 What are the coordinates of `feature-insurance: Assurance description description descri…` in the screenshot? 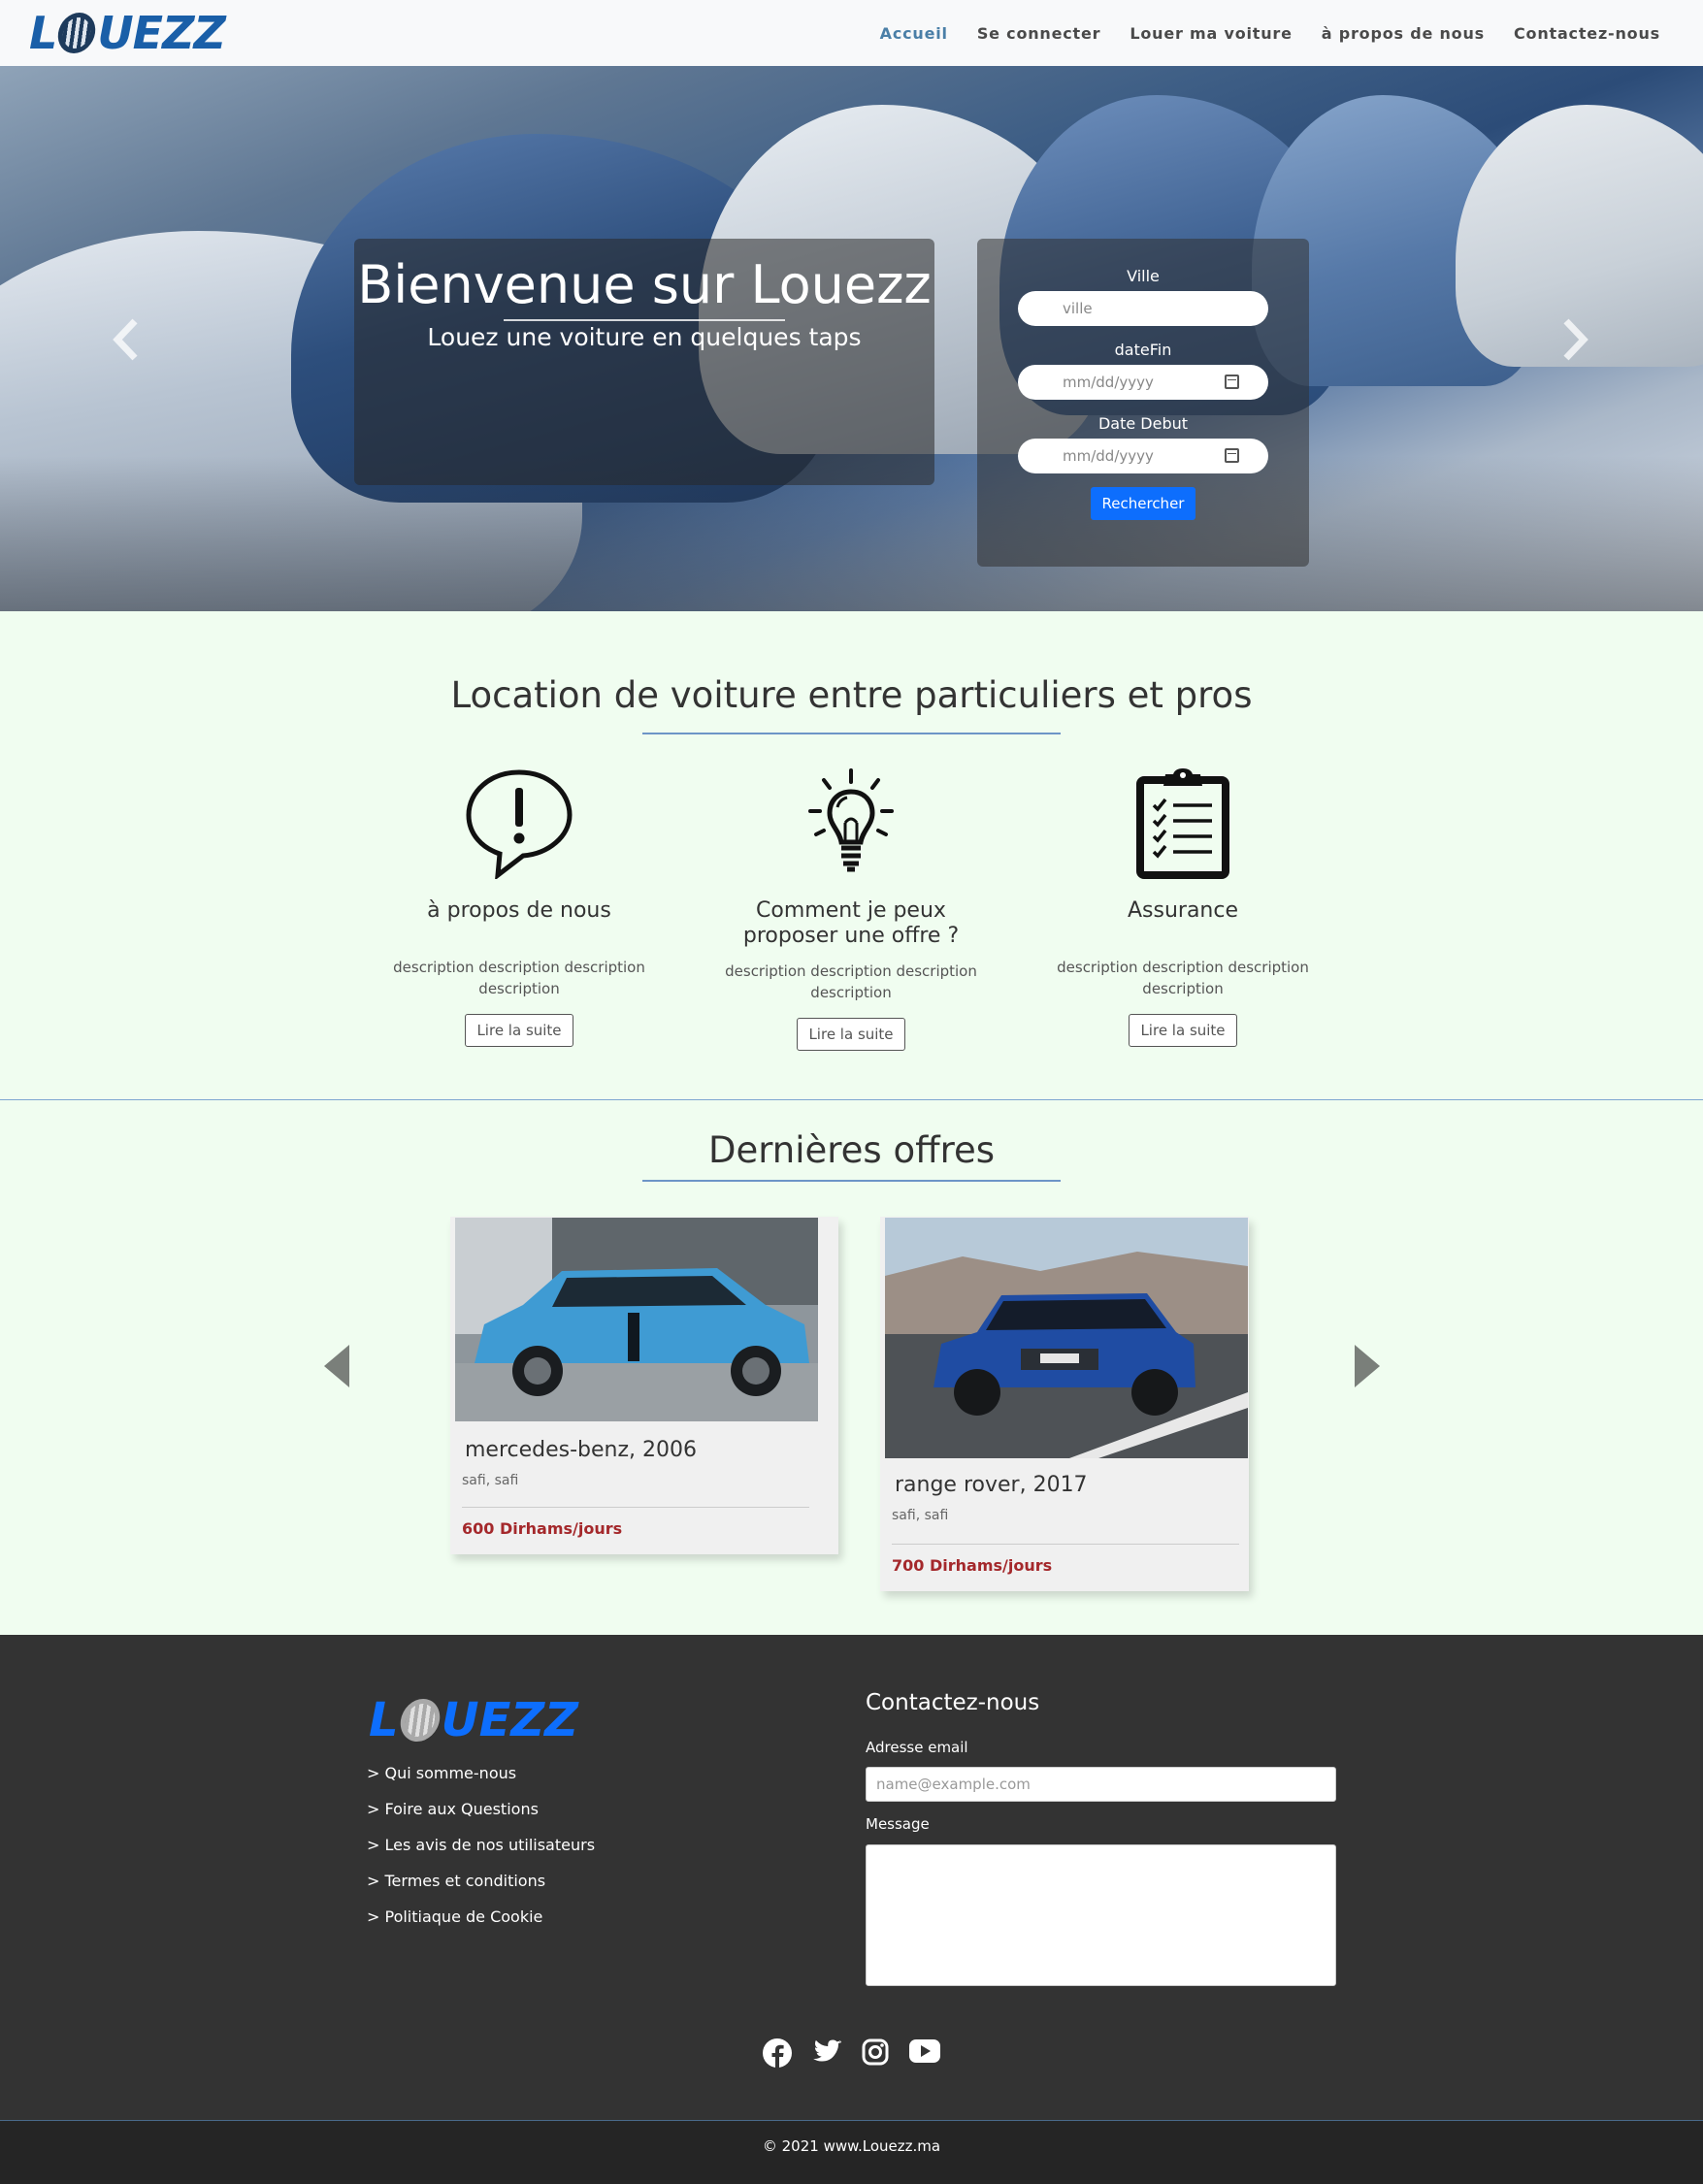 It's located at (1183, 906).